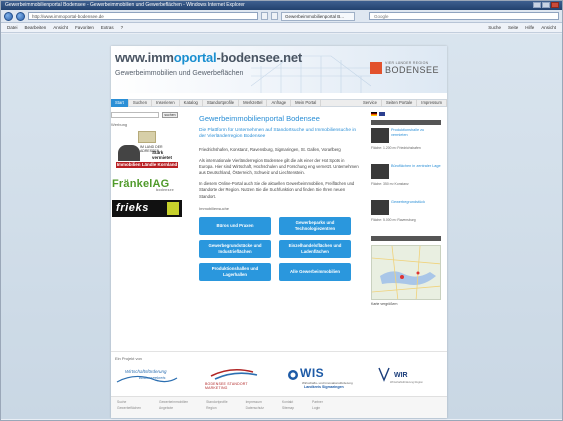 The height and width of the screenshot is (421, 563). I want to click on footer-col: Impressum Datenschutz, so click(255, 405).